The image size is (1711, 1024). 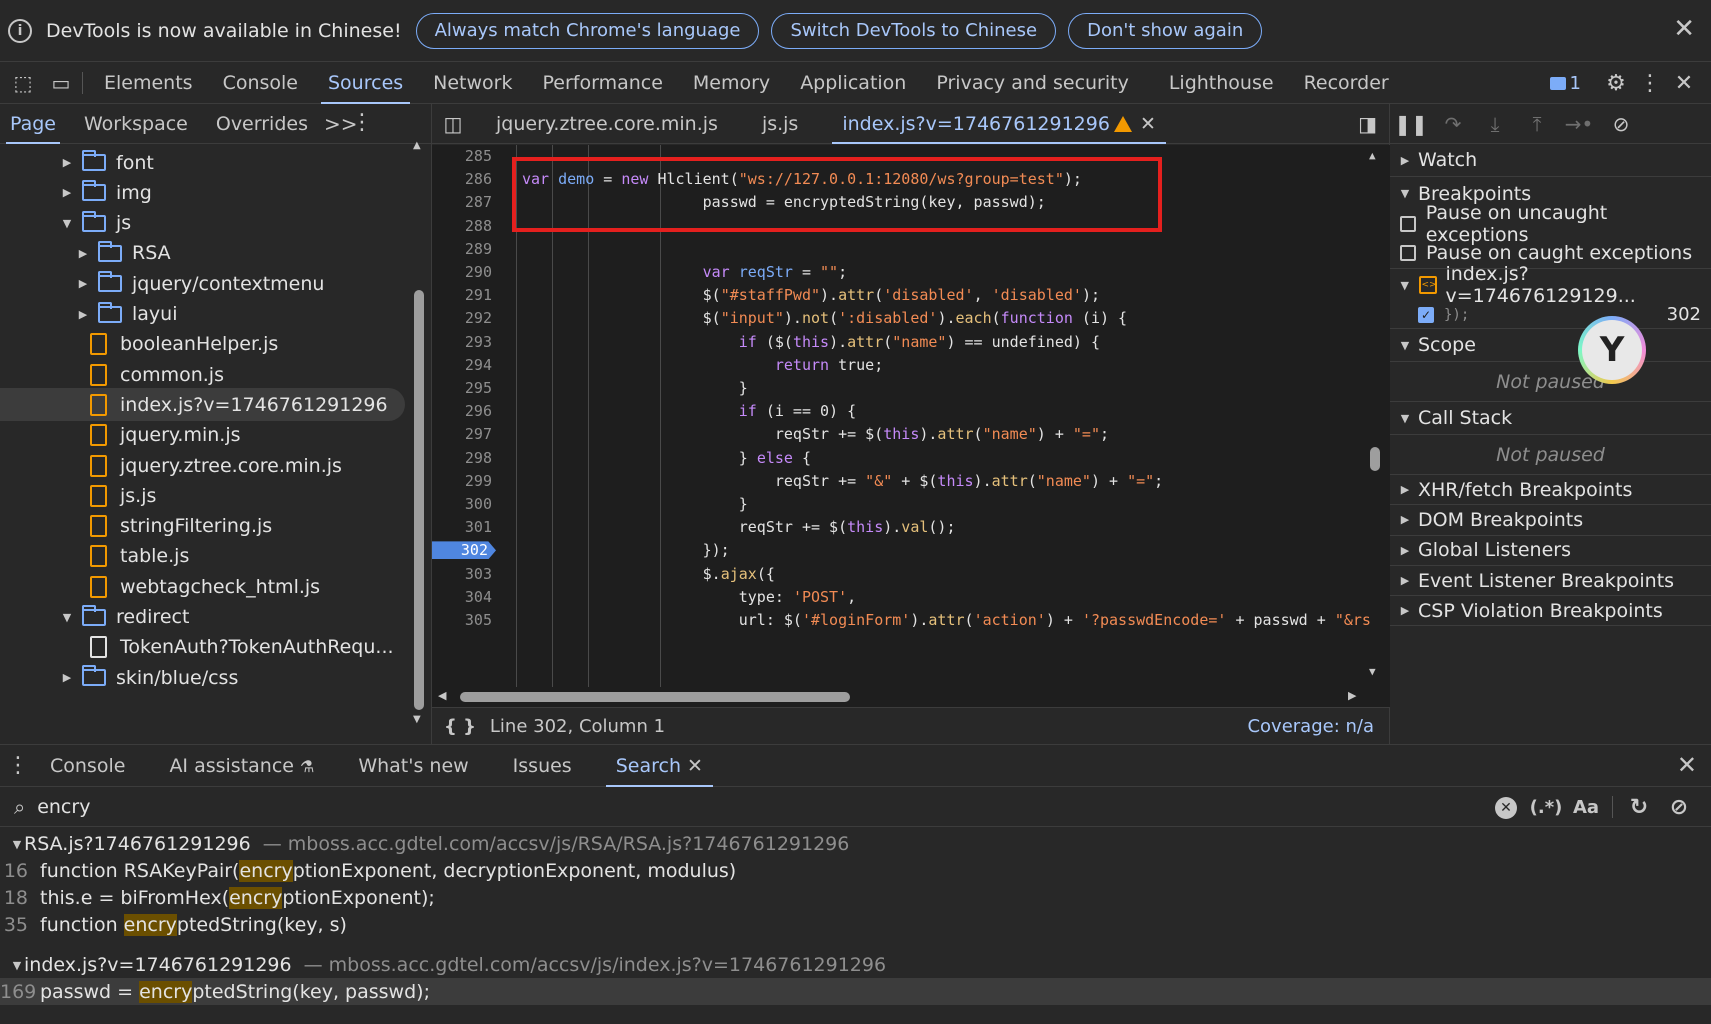 What do you see at coordinates (1650, 83) in the screenshot?
I see `more-options-icon: ⋮` at bounding box center [1650, 83].